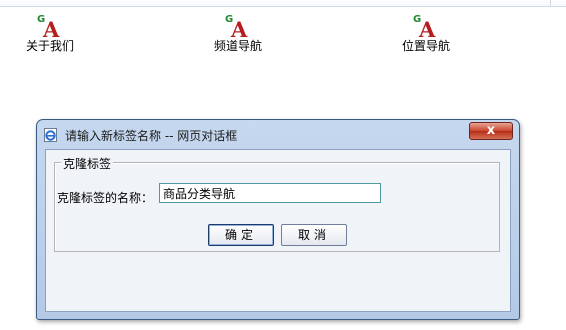  Describe the element at coordinates (238, 46) in the screenshot. I see `page-label: 频道导航` at that location.